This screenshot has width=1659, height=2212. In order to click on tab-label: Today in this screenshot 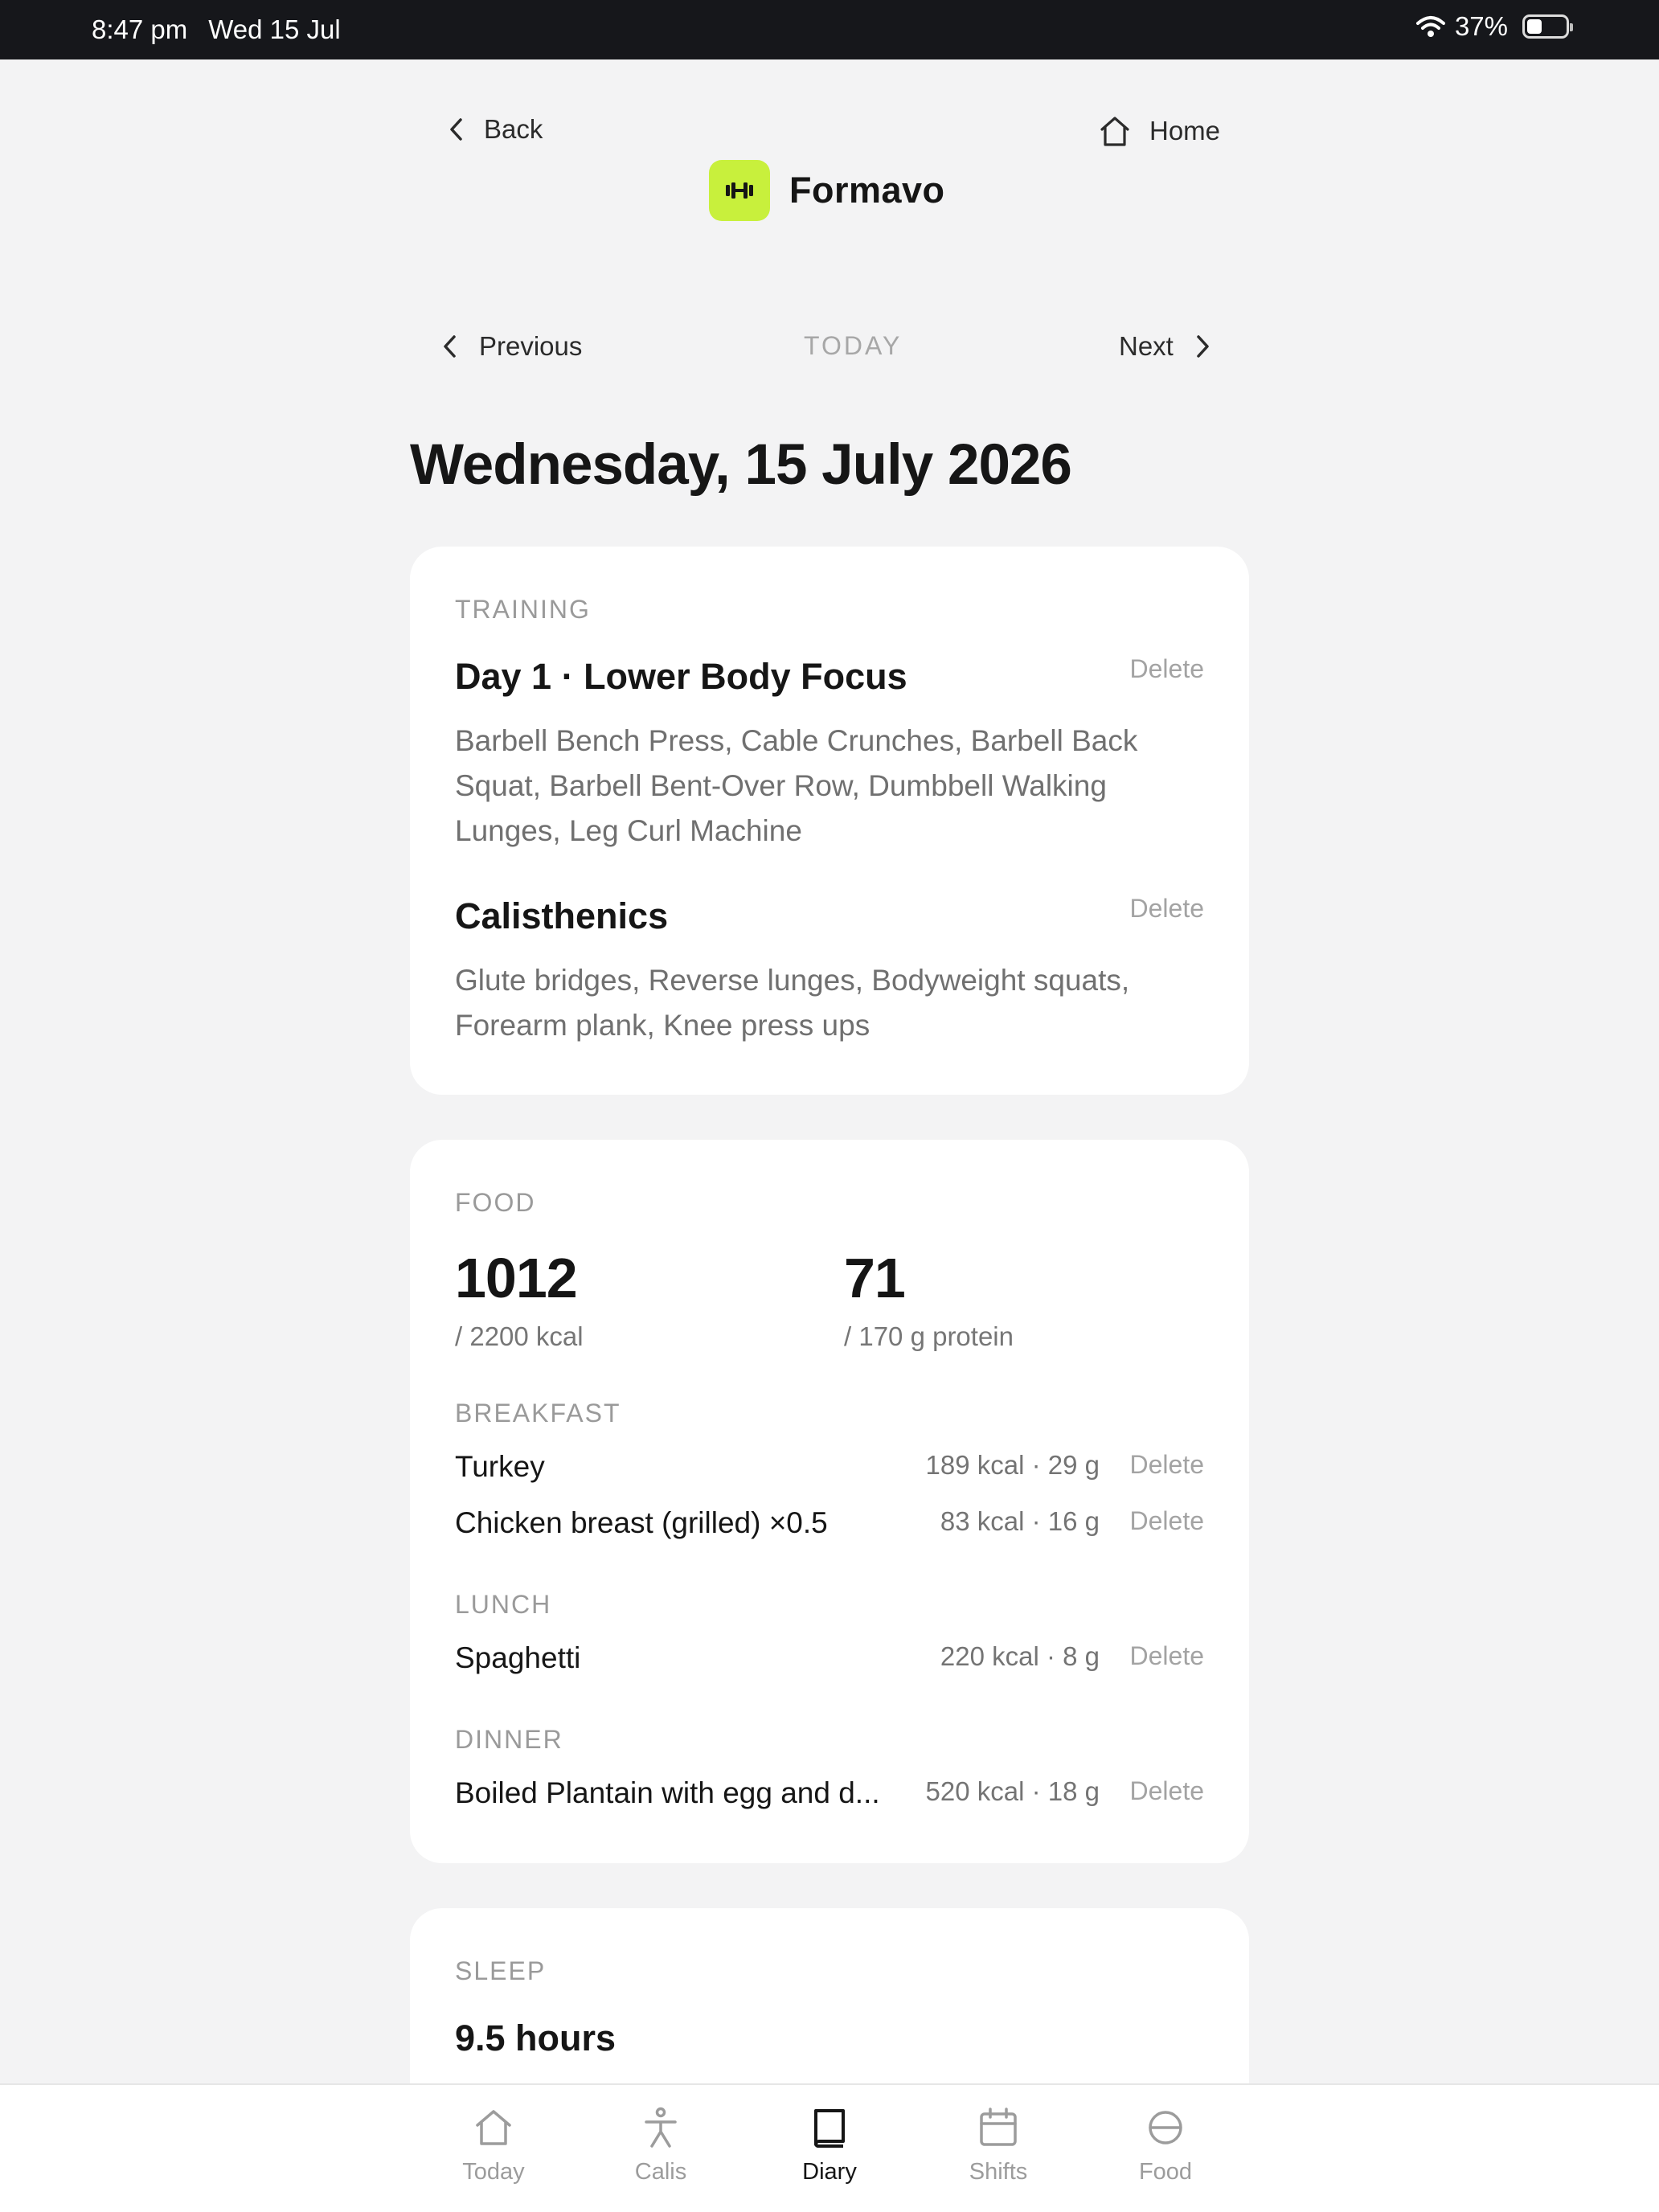, I will do `click(493, 2172)`.